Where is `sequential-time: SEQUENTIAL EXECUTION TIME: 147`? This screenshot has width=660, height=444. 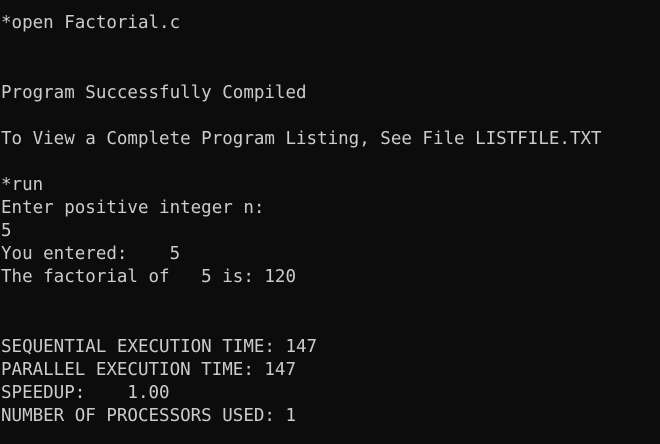 sequential-time: SEQUENTIAL EXECUTION TIME: 147 is located at coordinates (159, 347).